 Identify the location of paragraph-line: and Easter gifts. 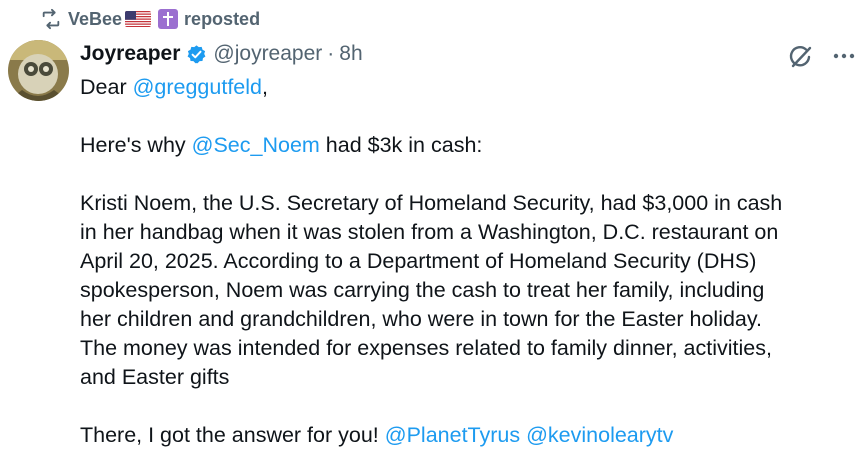
(155, 377).